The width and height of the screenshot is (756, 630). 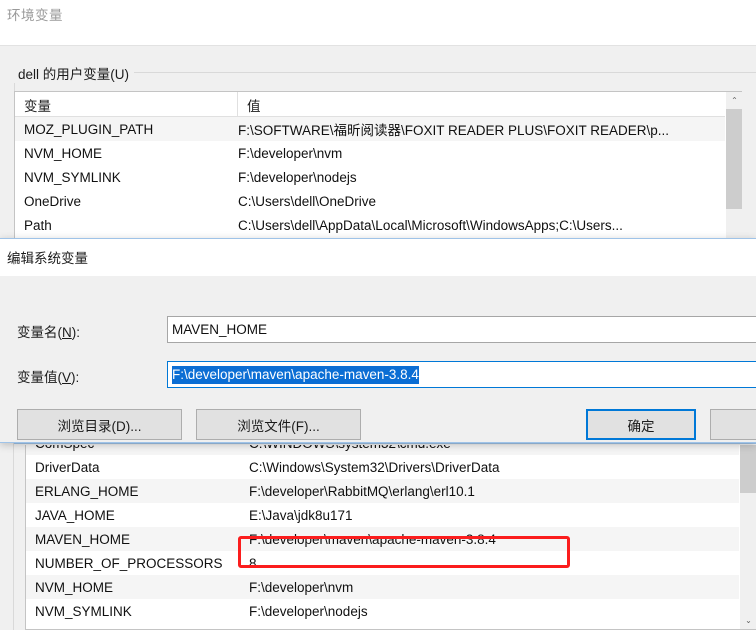 I want to click on variable-value-selected-text: F:\developer\maven\apache-maven-3.8.4, so click(x=295, y=374).